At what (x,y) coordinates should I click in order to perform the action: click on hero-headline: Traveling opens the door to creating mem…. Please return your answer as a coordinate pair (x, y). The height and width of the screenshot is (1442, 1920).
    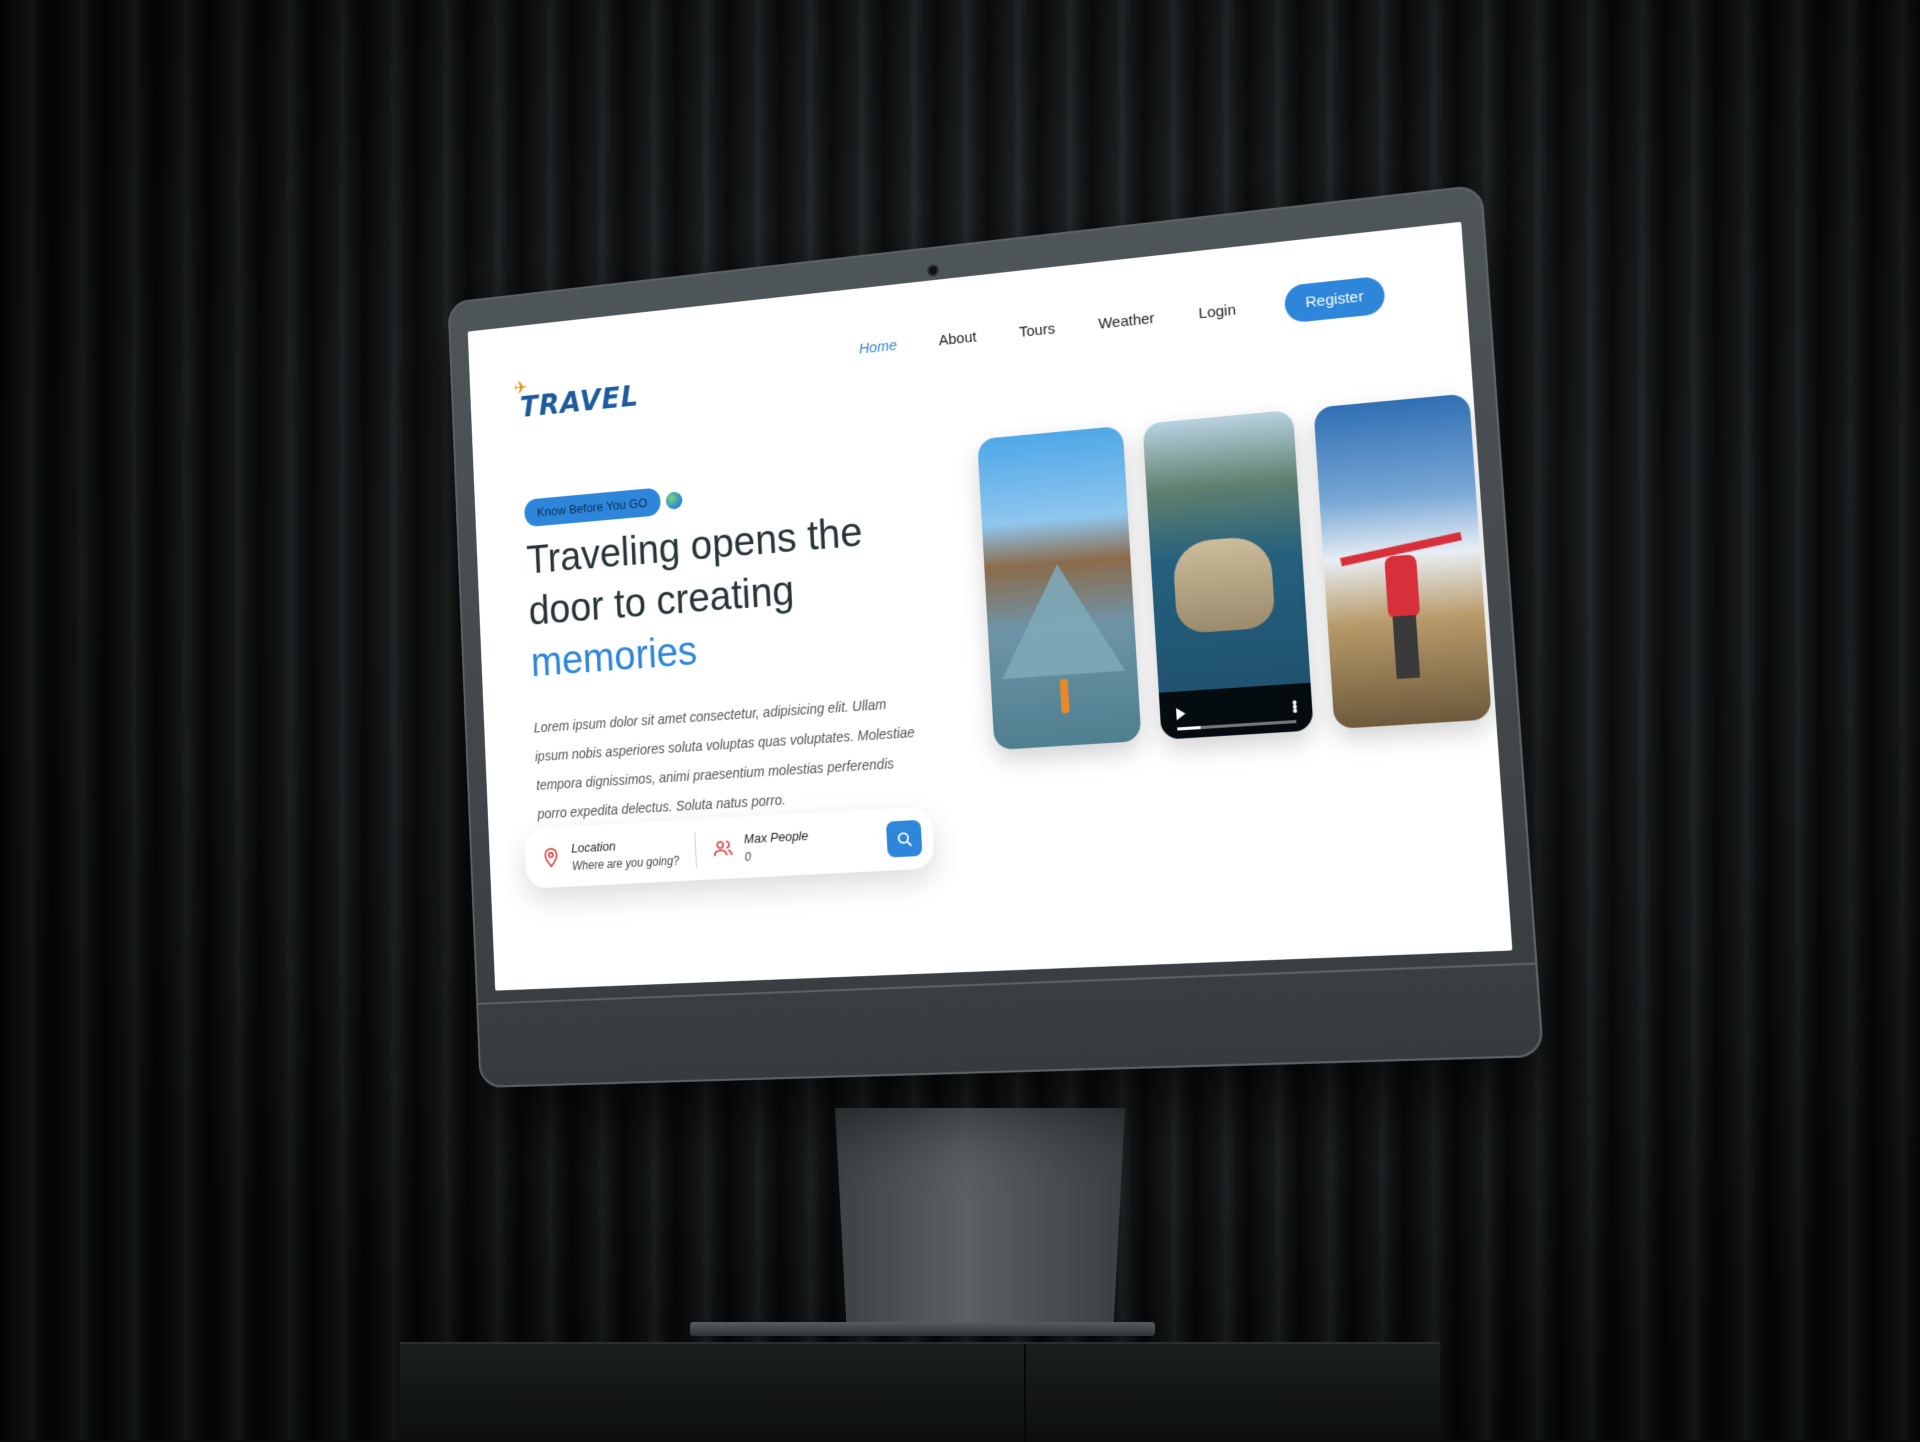
    Looking at the image, I should click on (722, 595).